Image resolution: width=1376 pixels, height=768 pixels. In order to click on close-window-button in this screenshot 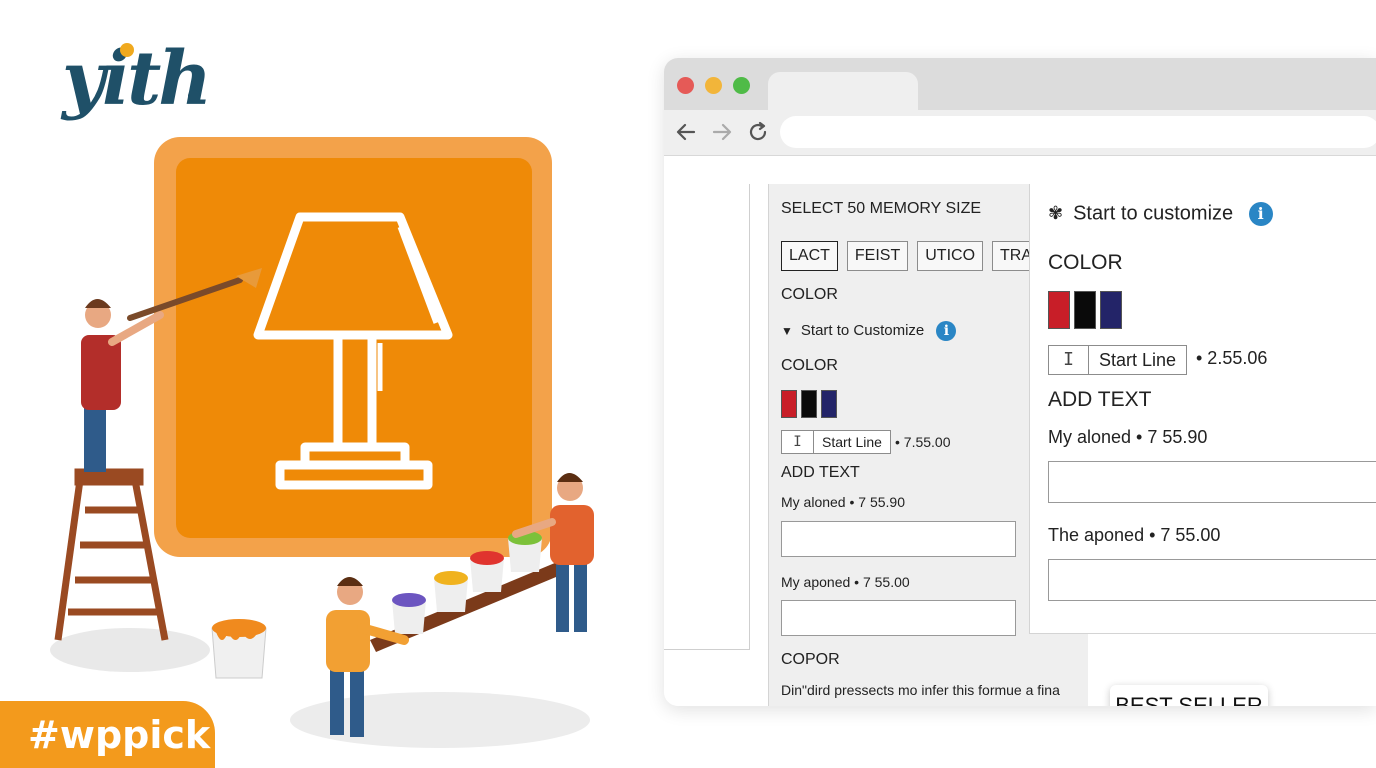, I will do `click(685, 85)`.